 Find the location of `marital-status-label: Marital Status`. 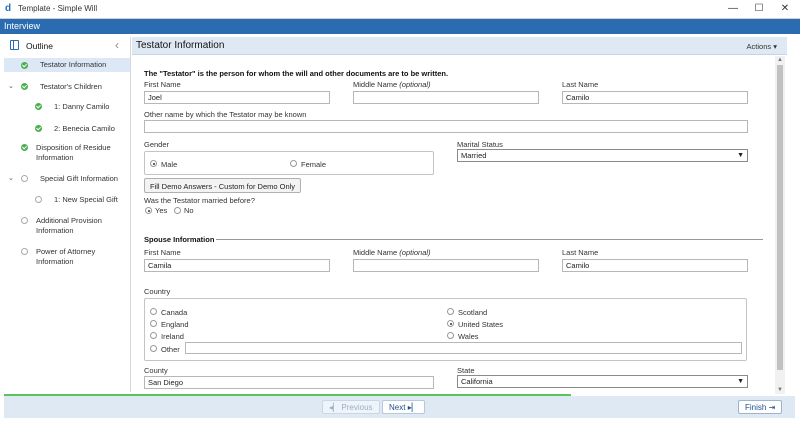

marital-status-label: Marital Status is located at coordinates (480, 144).